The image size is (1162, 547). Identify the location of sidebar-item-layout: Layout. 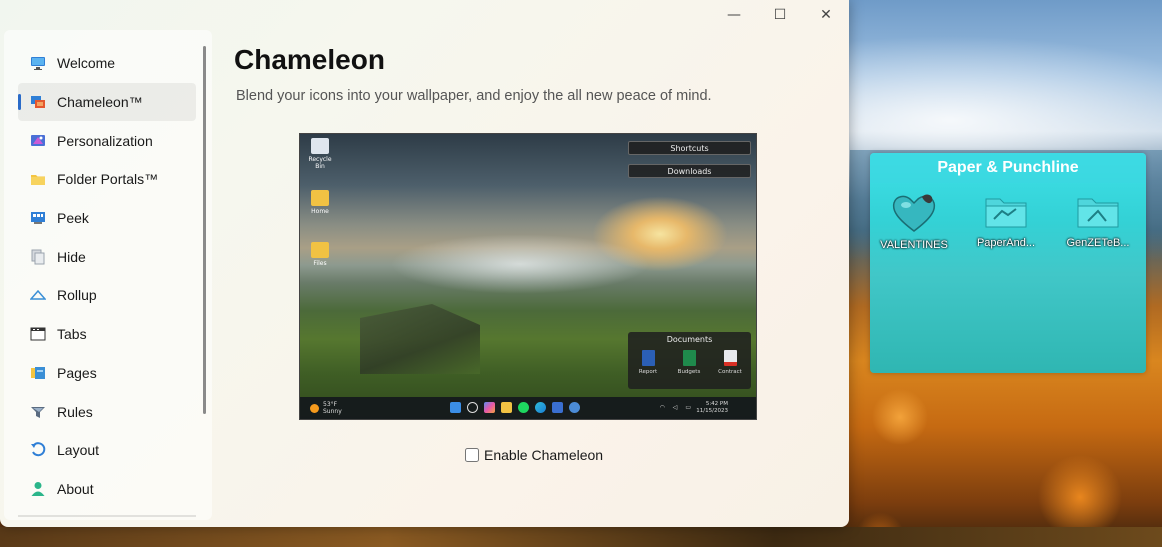
(107, 450).